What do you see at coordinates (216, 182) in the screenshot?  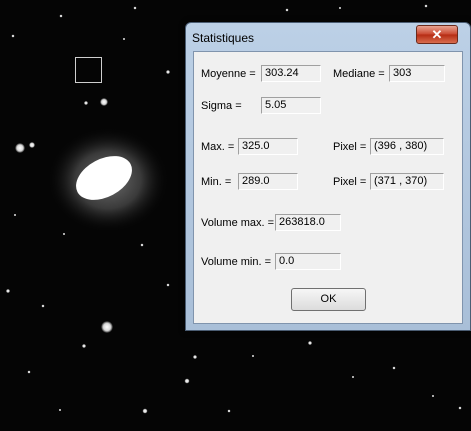 I see `min-label: Min. =` at bounding box center [216, 182].